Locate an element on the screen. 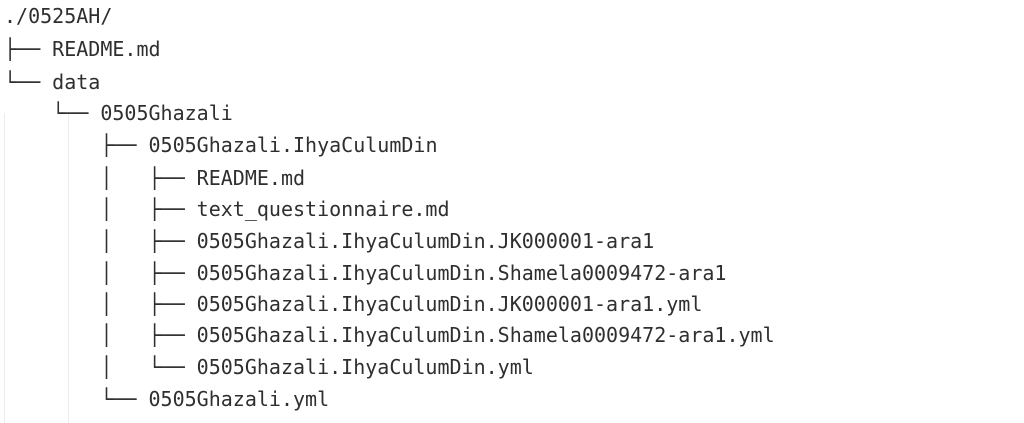  tree-line: │ ├── README.md is located at coordinates (154, 178).